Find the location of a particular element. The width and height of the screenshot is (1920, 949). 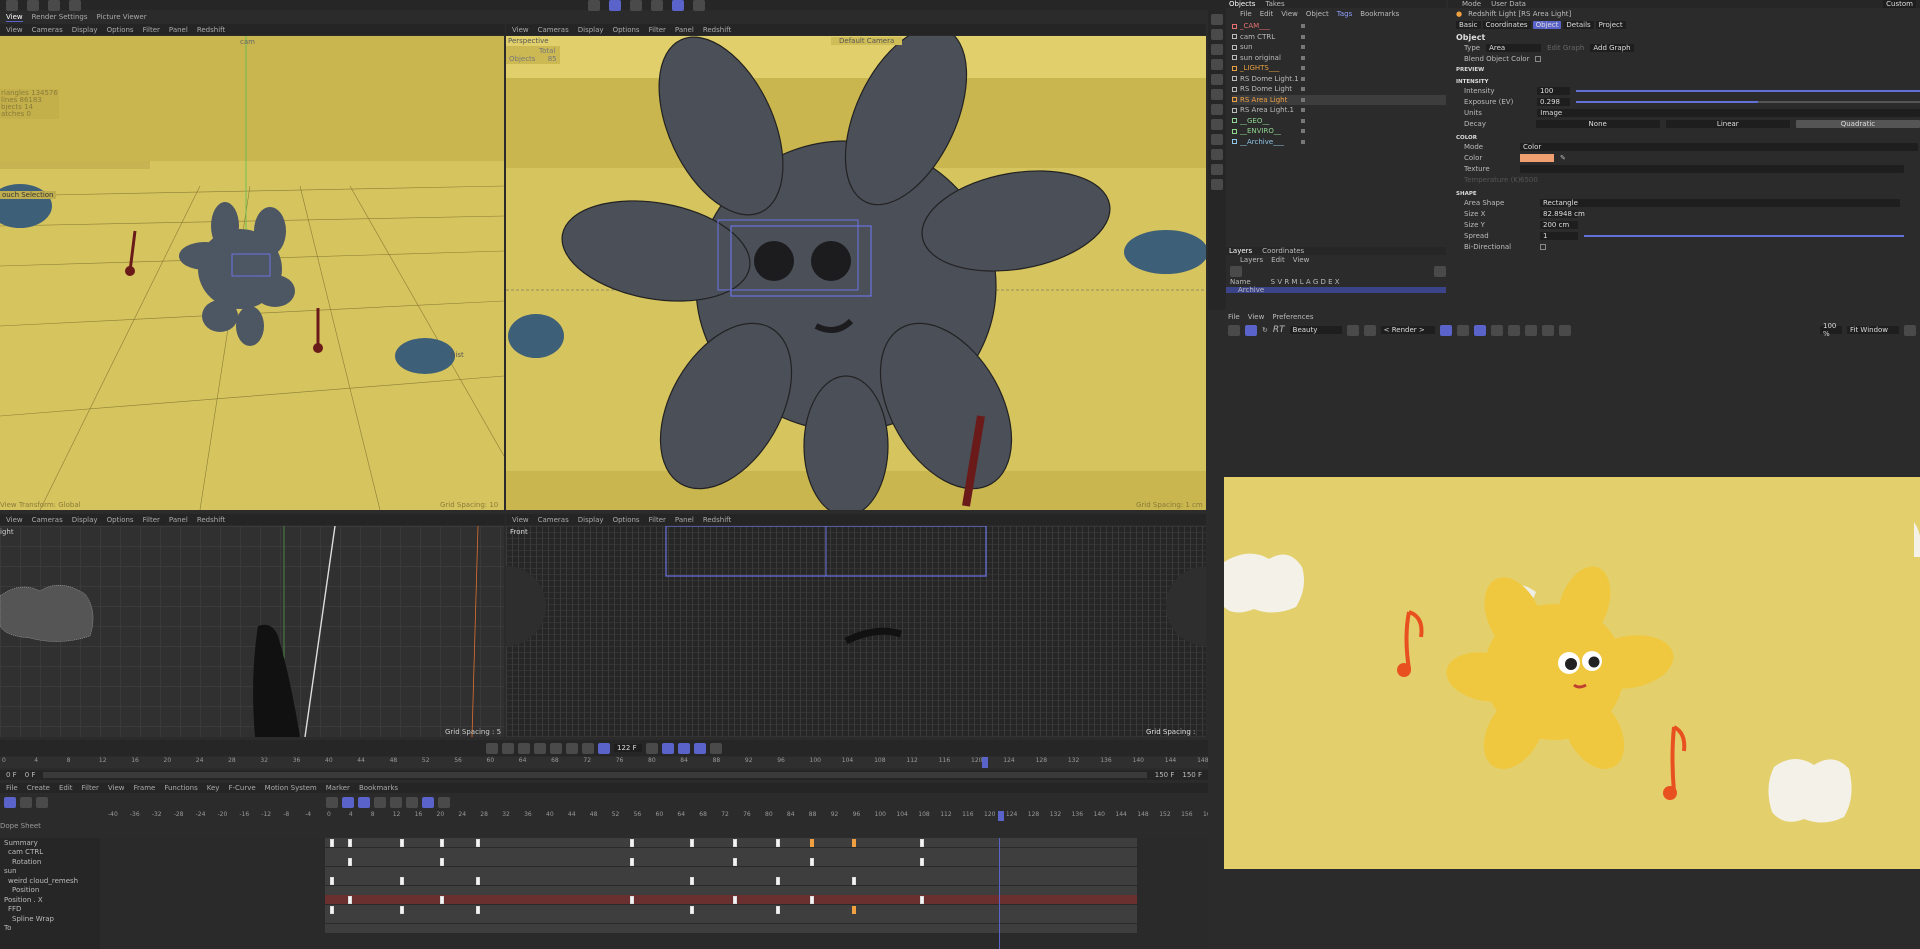

om-menu-tags: Tags is located at coordinates (1345, 14).